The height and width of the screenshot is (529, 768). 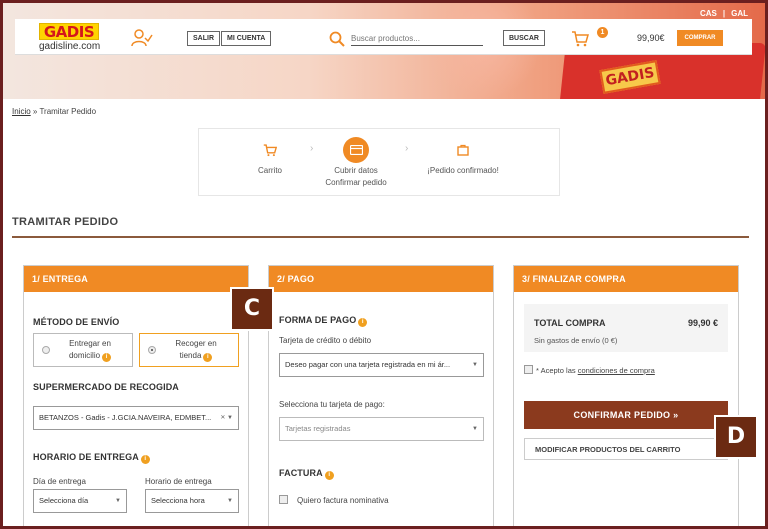 What do you see at coordinates (246, 38) in the screenshot?
I see `mi-cuenta-button: MI CUENTA` at bounding box center [246, 38].